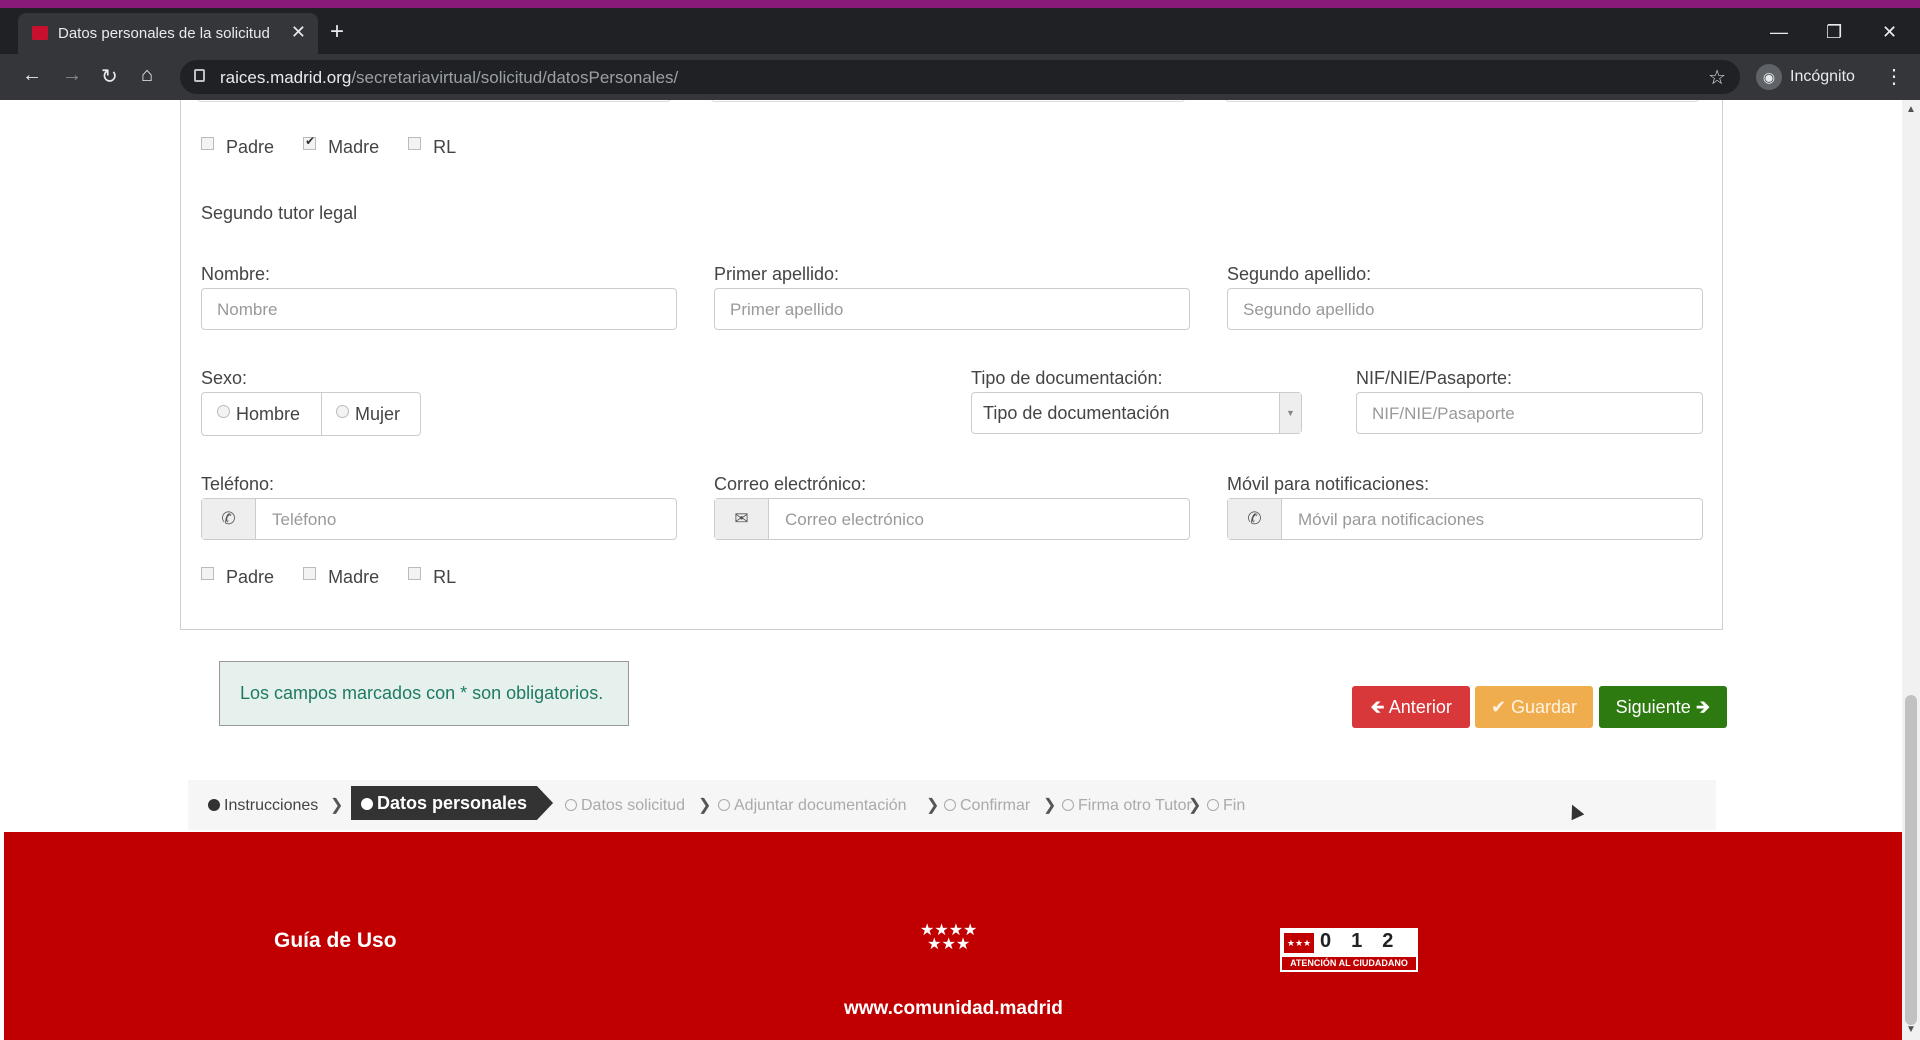  What do you see at coordinates (40, 33) in the screenshot?
I see `site-favicon-icon` at bounding box center [40, 33].